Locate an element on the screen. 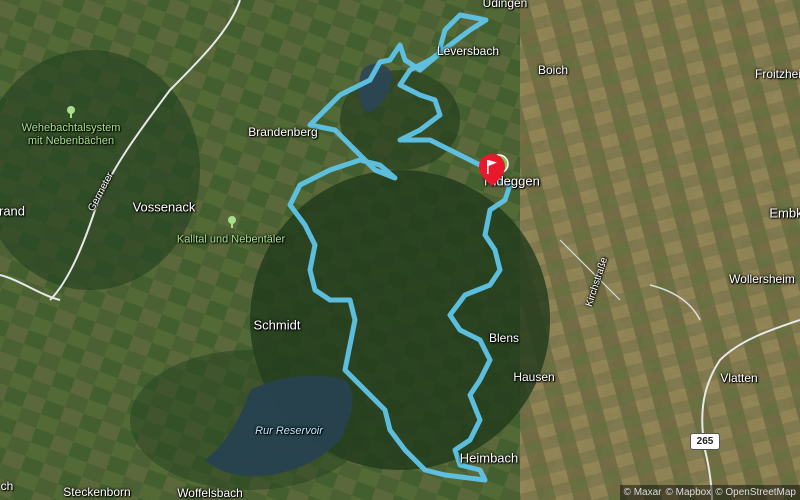 The height and width of the screenshot is (500, 800). map-attribution: © Maxar © Mapbox © OpenStreetMap is located at coordinates (709, 492).